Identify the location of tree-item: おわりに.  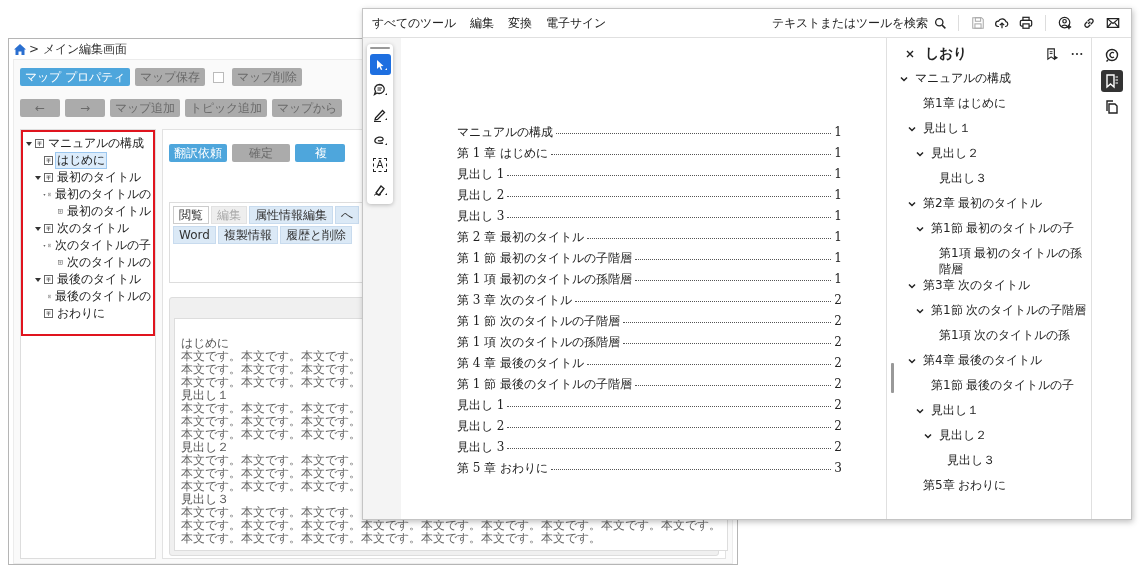
(81, 313).